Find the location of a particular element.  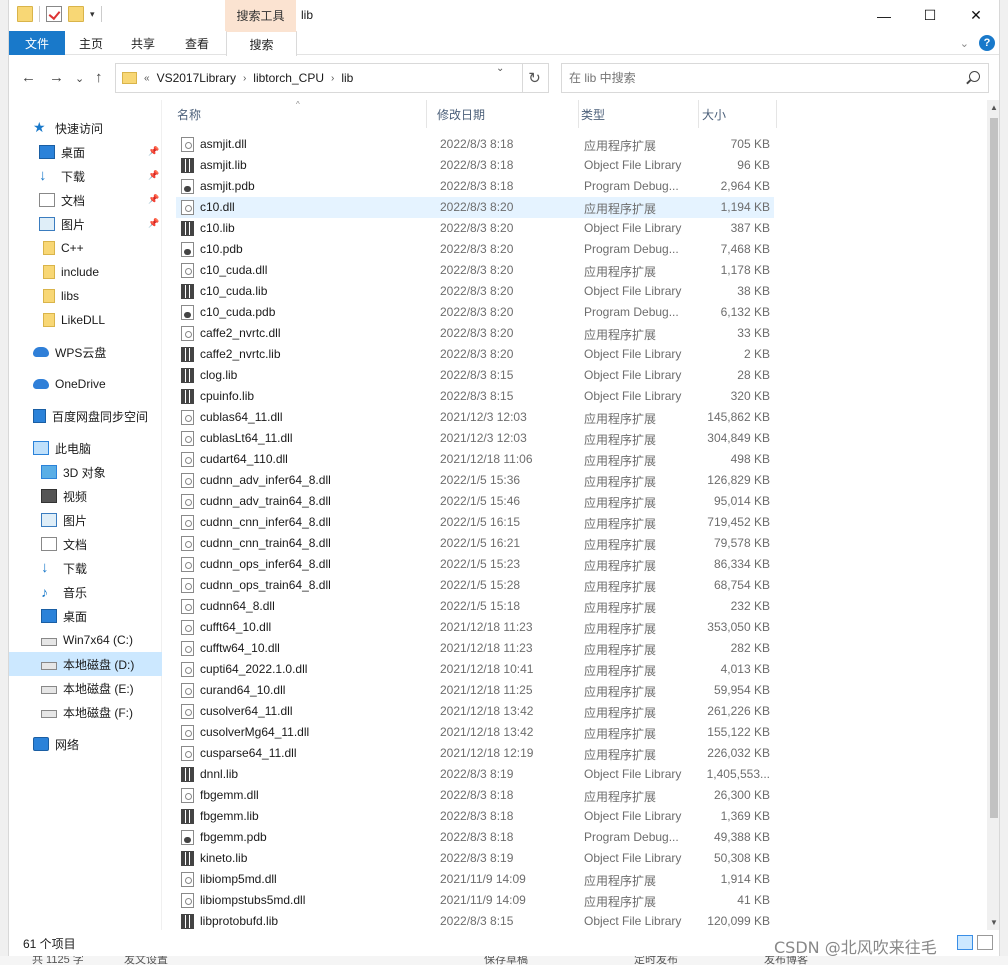

column-header-size: 大小 is located at coordinates (738, 114).